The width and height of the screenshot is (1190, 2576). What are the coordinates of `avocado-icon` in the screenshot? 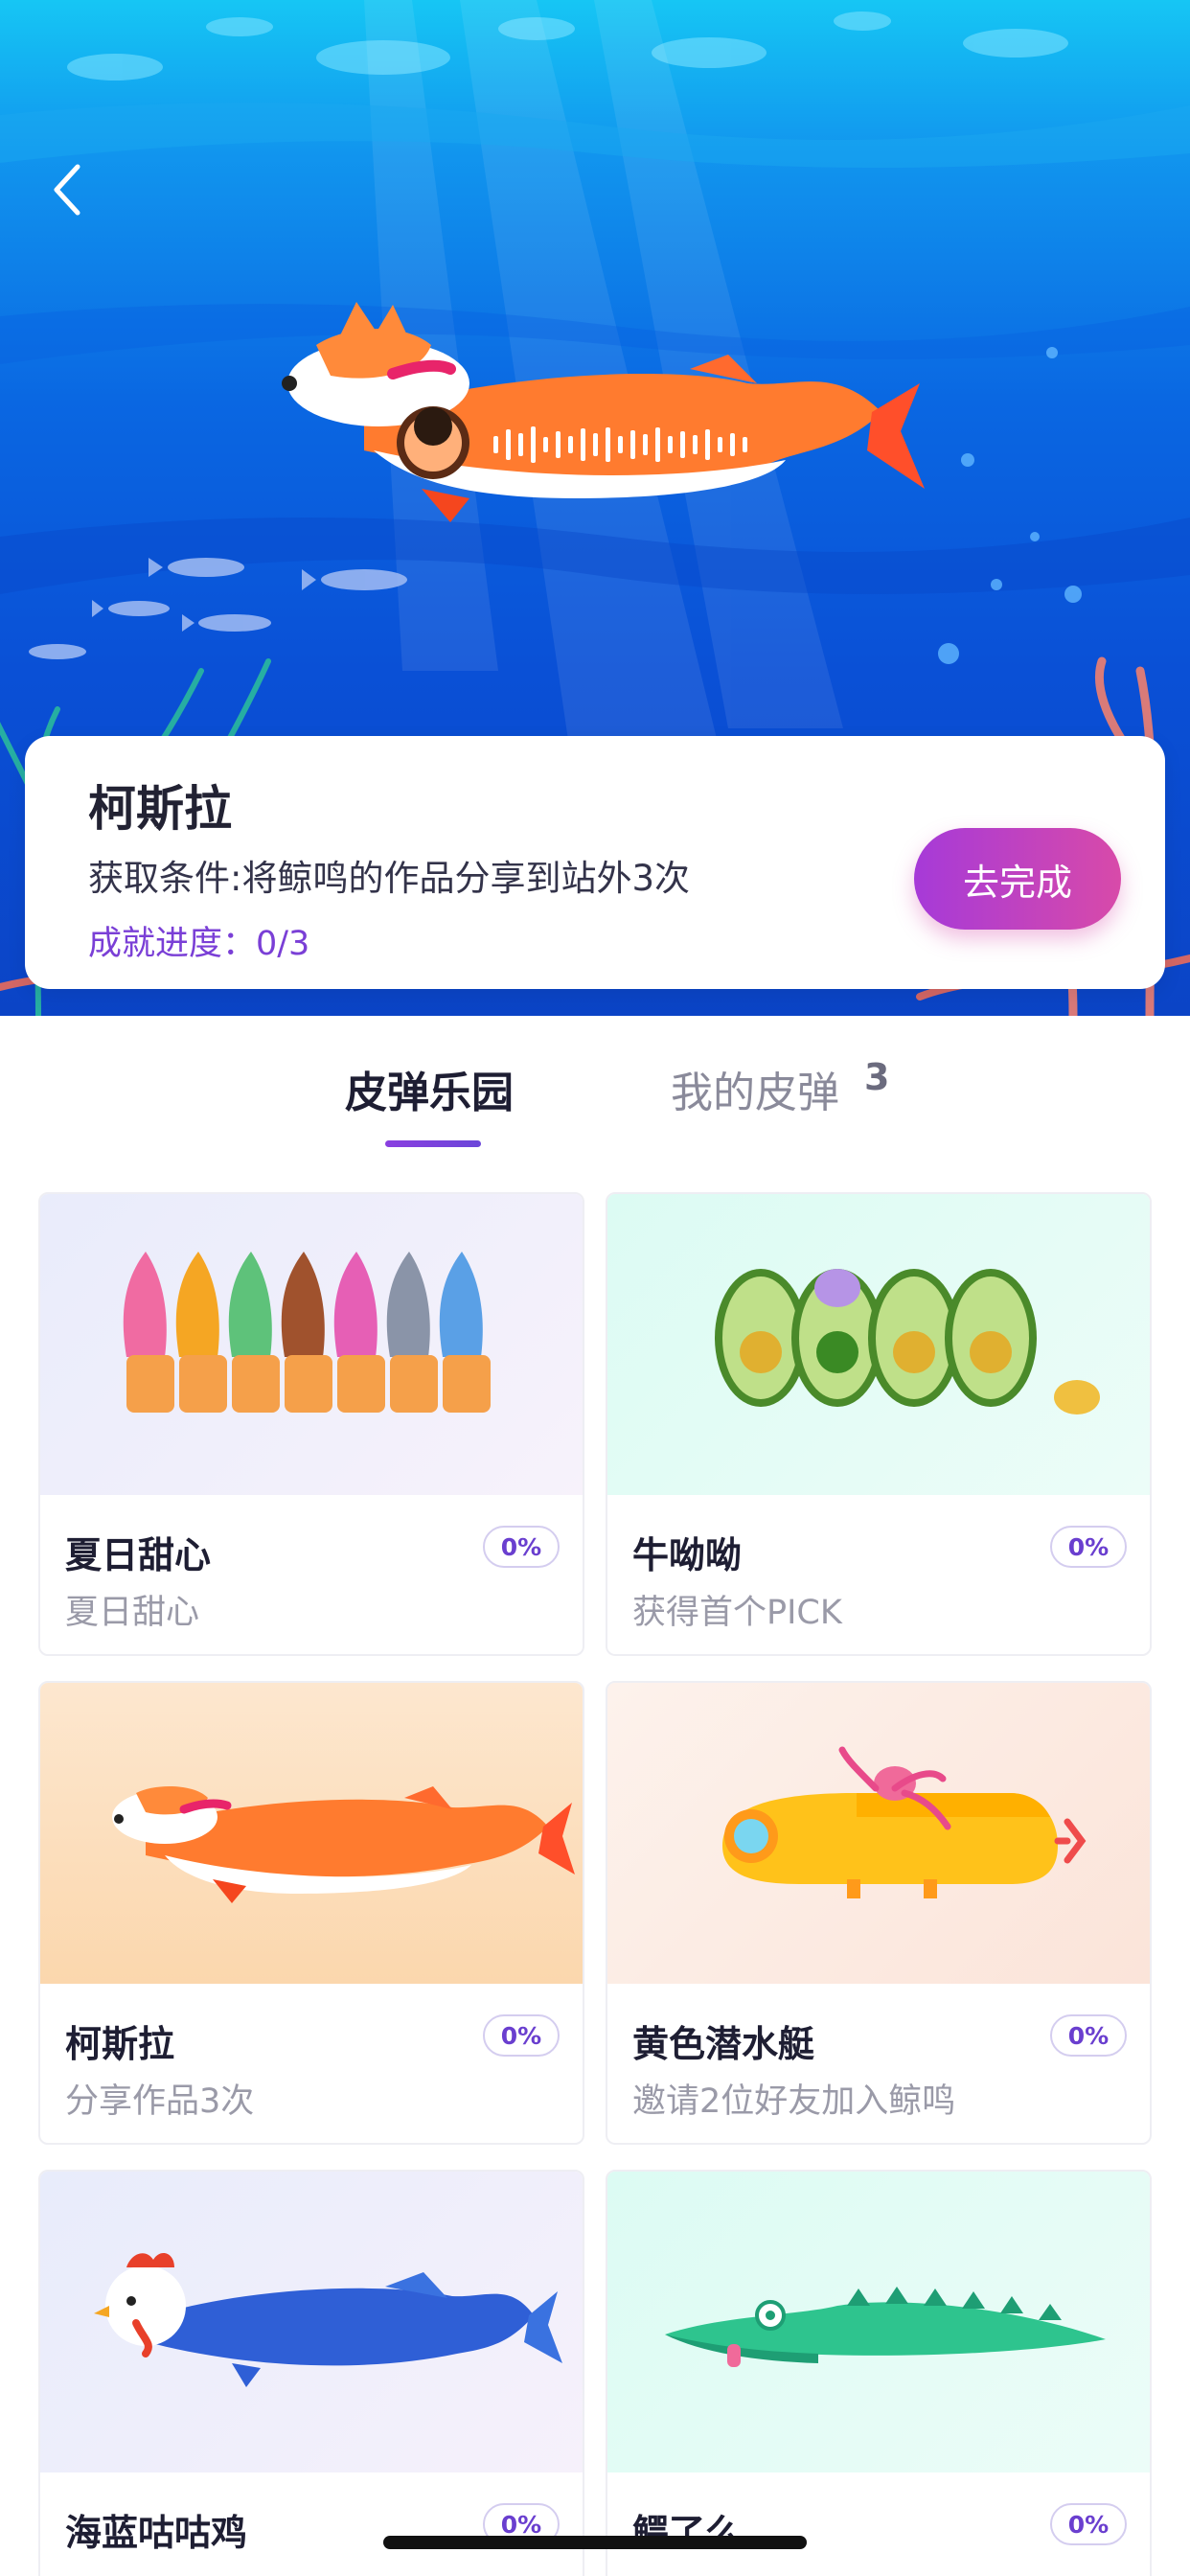 It's located at (907, 1341).